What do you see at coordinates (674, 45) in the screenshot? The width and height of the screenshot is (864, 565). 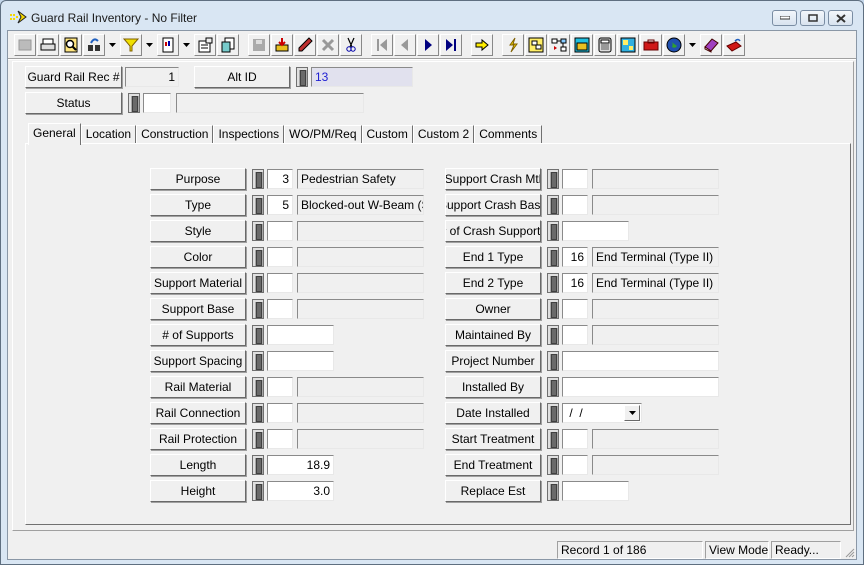 I see `globe-button` at bounding box center [674, 45].